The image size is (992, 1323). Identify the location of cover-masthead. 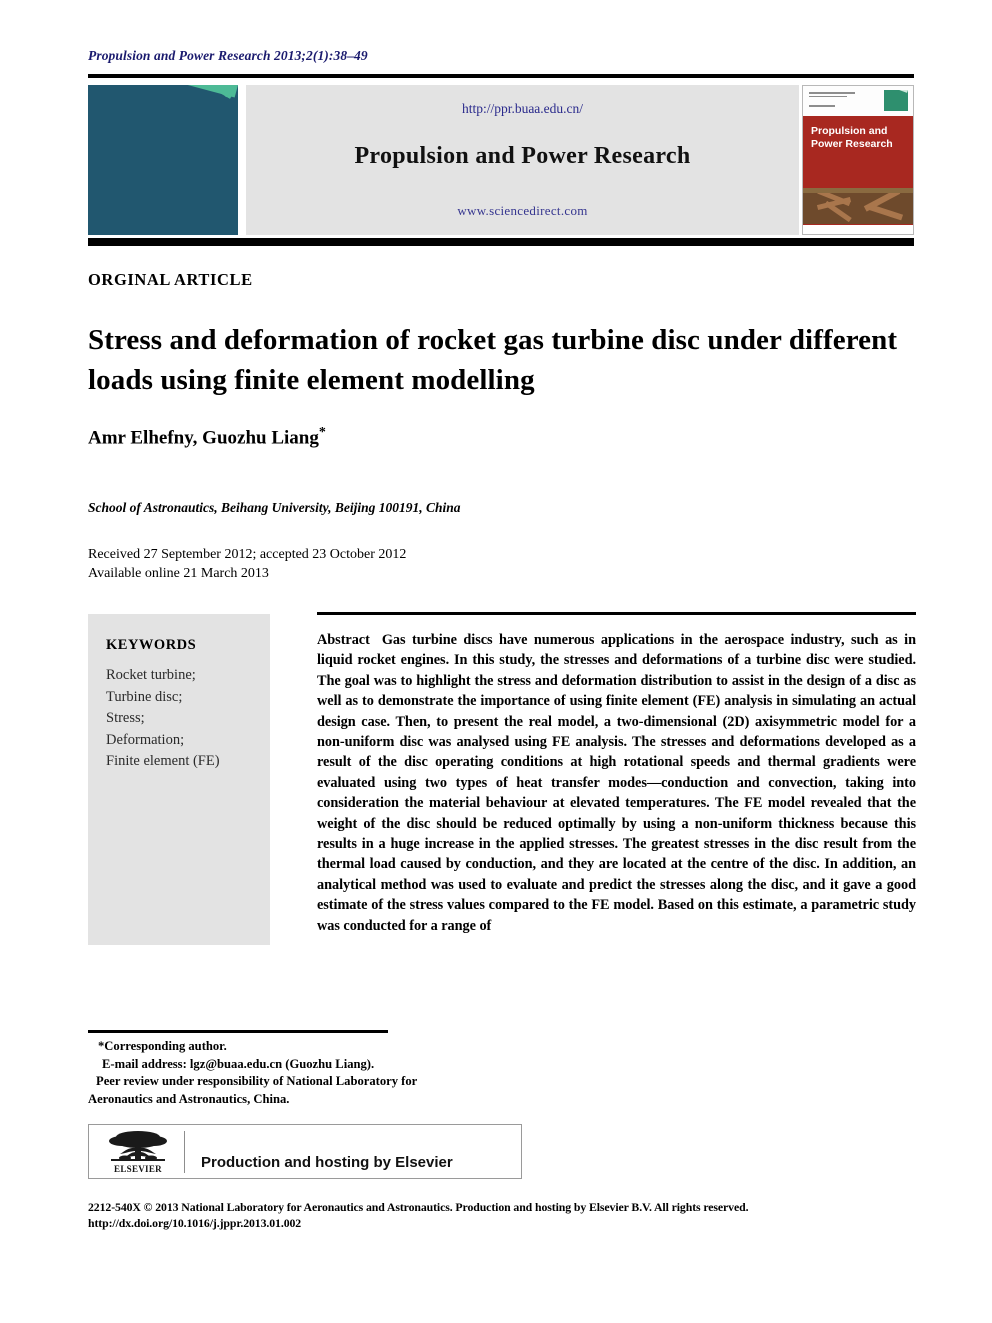
(858, 101).